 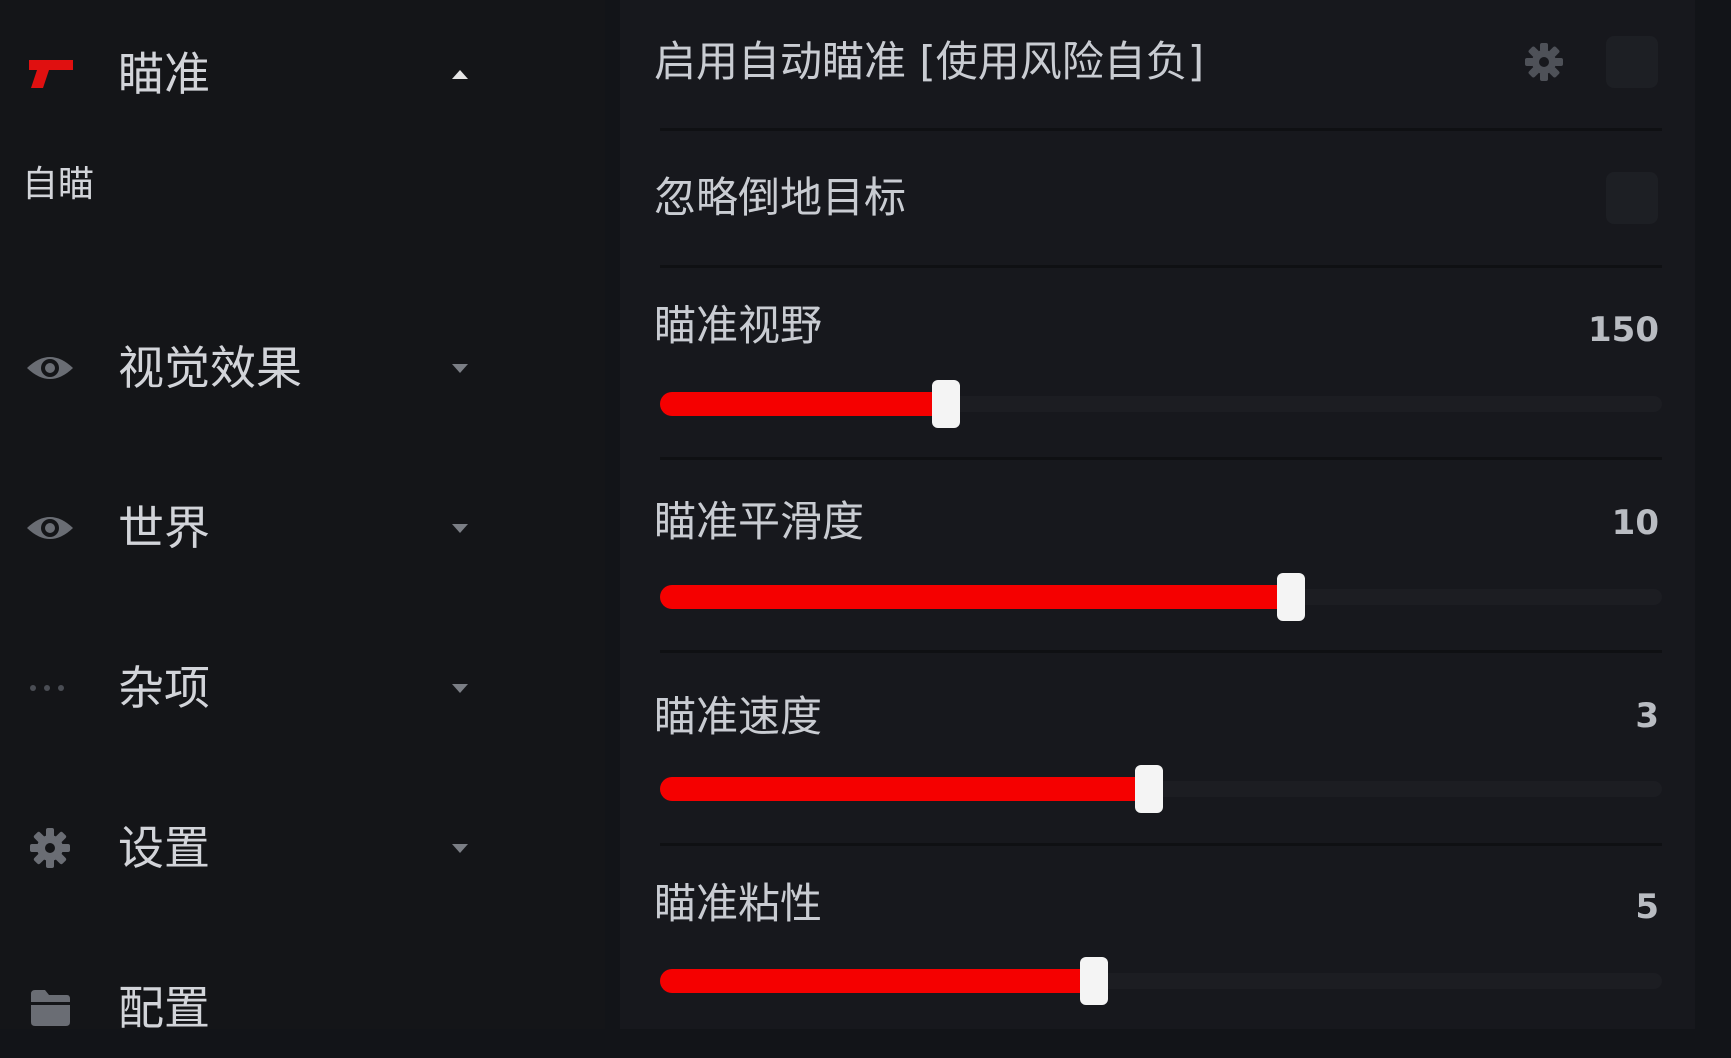 I want to click on slider-label-fov: 瞄准视野, so click(x=738, y=325).